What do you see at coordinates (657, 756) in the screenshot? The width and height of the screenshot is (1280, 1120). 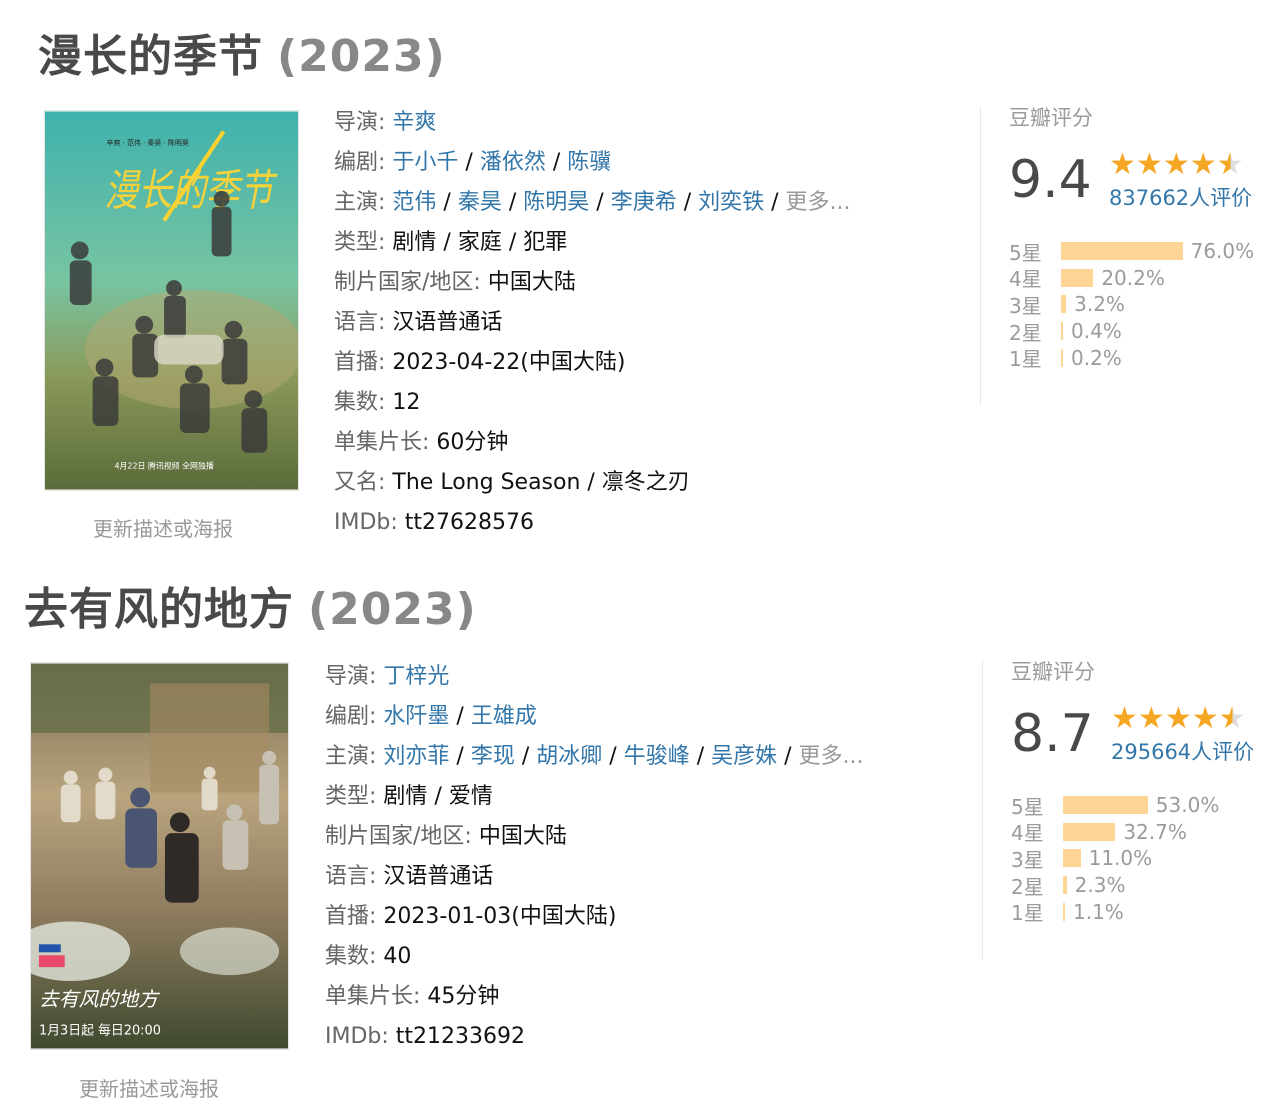 I see `cast-link: 牛骏峰` at bounding box center [657, 756].